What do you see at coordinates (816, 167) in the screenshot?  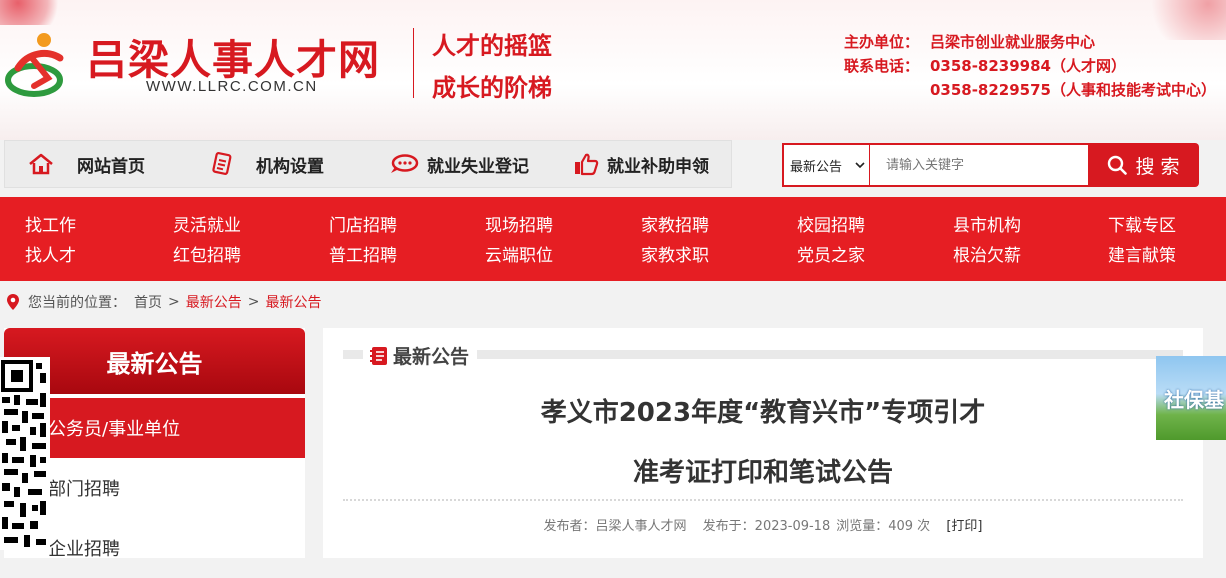 I see `search-category-value: 最新公告` at bounding box center [816, 167].